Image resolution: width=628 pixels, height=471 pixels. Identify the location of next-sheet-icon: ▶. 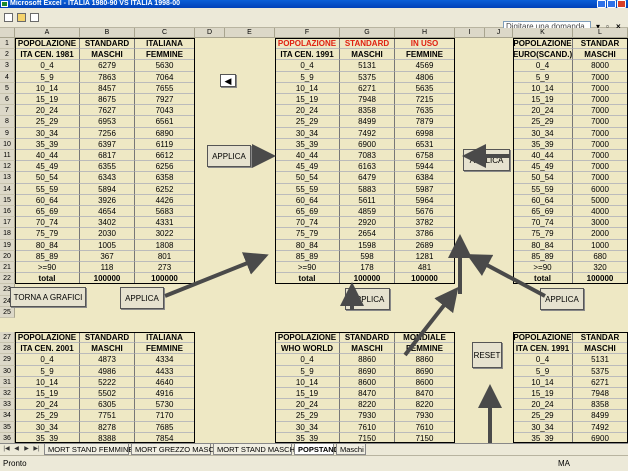
(26, 449).